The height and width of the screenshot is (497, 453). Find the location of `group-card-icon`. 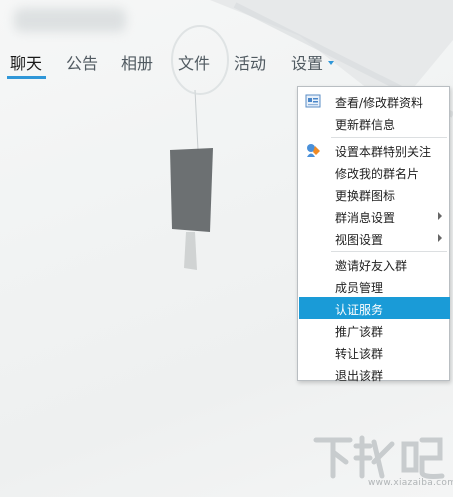

group-card-icon is located at coordinates (313, 101).